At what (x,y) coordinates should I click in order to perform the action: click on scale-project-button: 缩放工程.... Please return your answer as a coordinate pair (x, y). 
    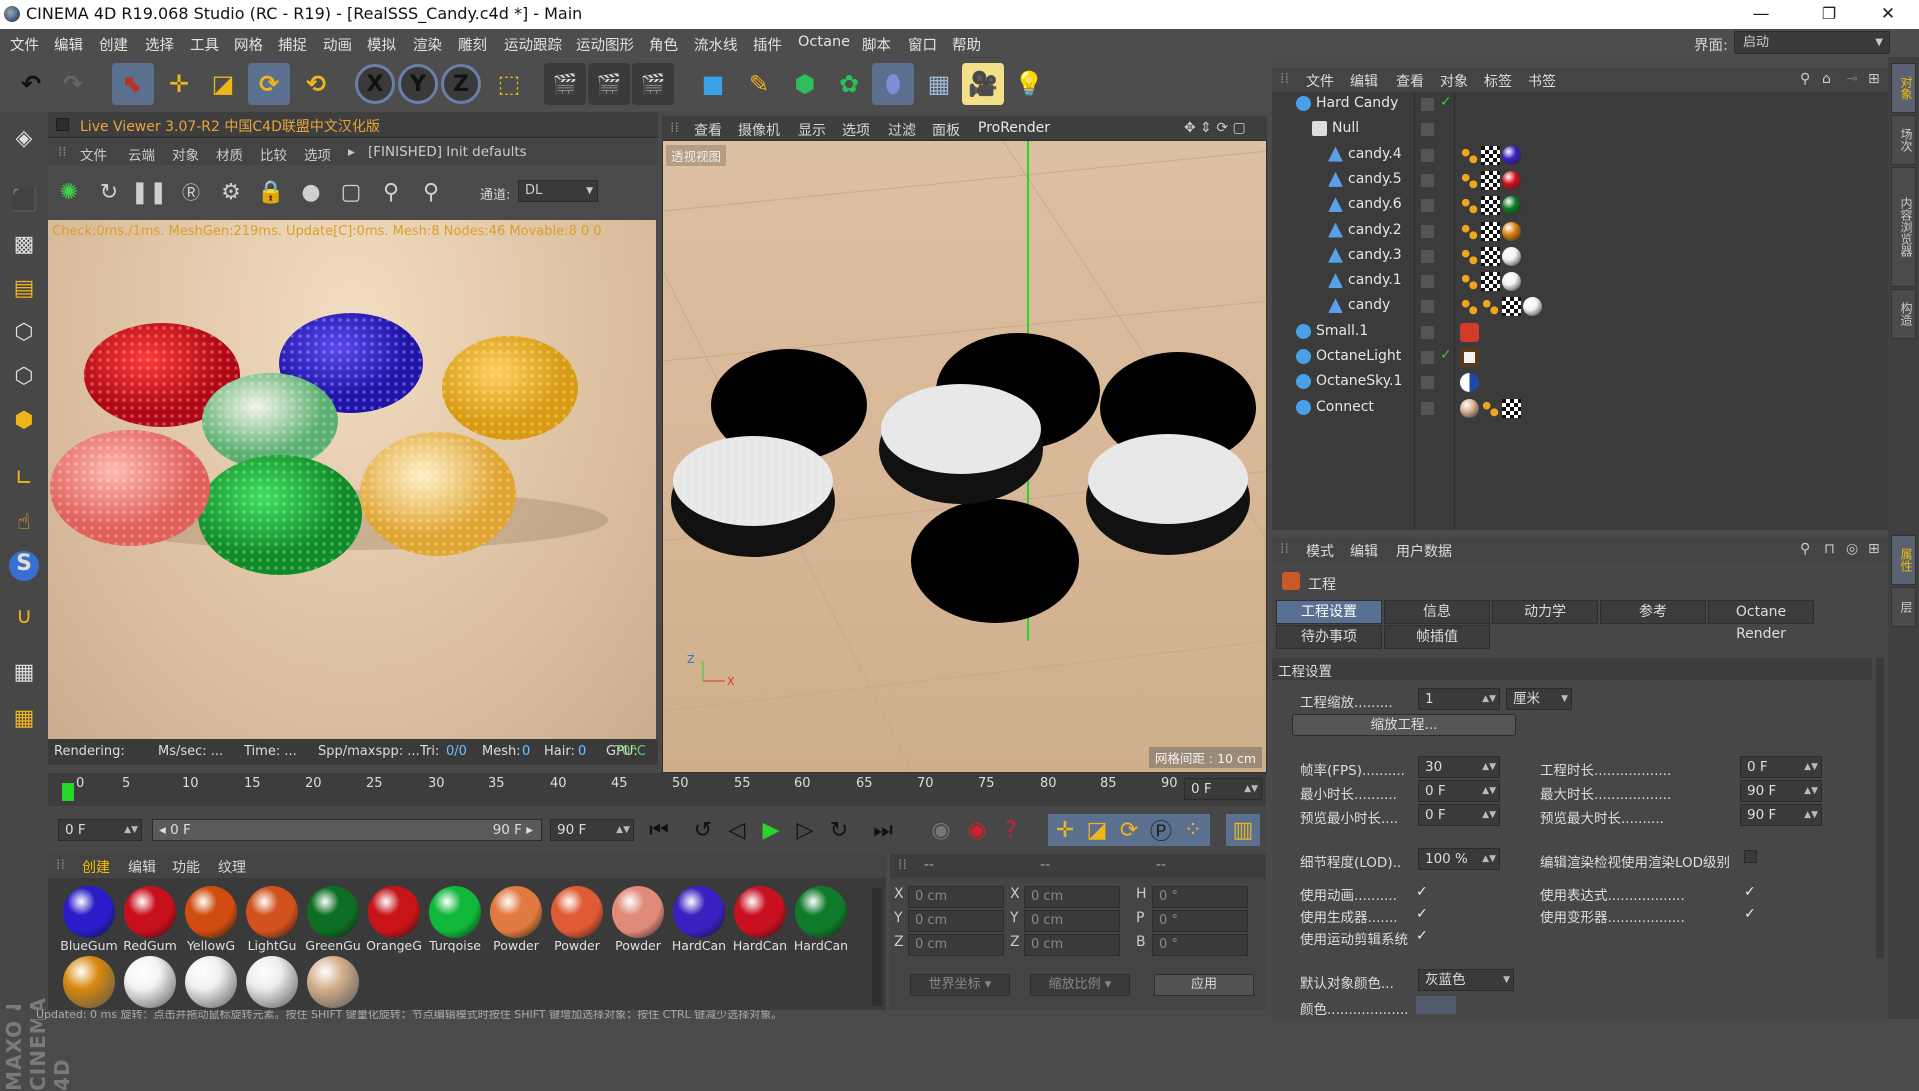
    Looking at the image, I should click on (1404, 725).